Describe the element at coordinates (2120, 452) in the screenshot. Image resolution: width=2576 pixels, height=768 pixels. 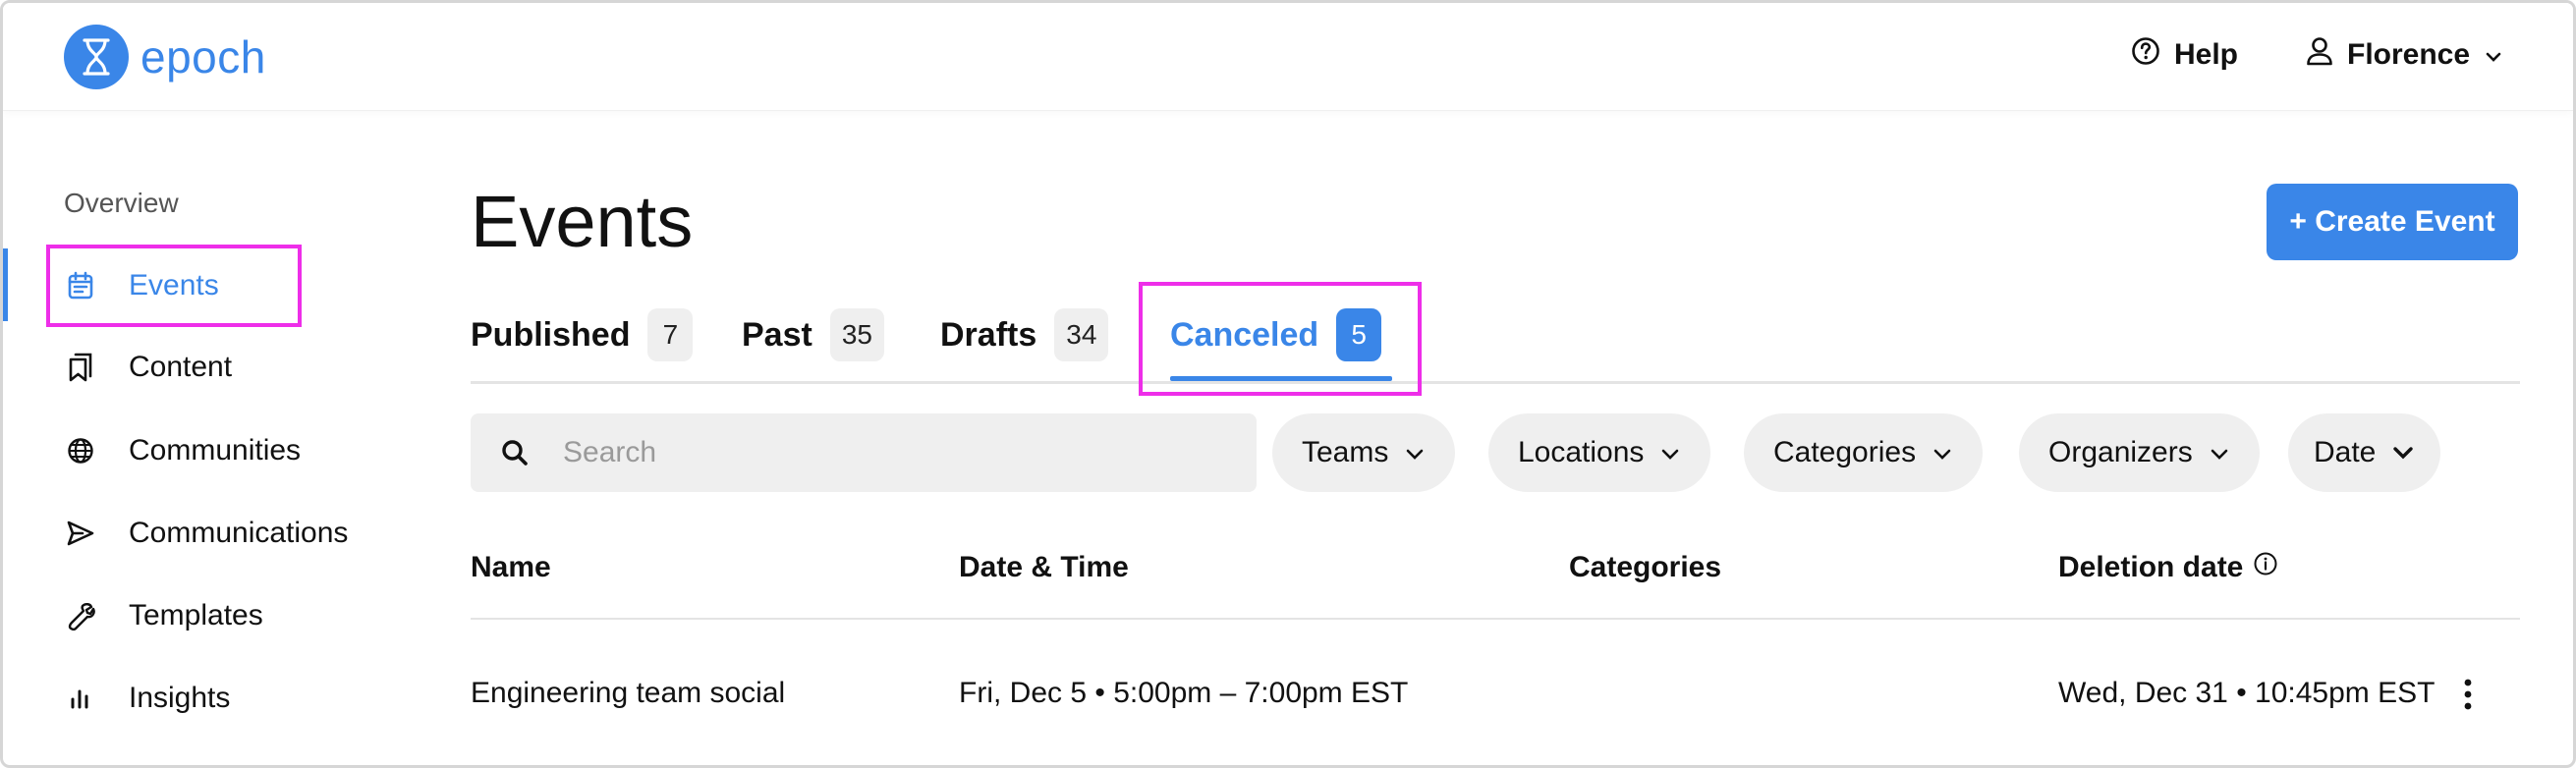
I see `filter-label: Organizers` at that location.